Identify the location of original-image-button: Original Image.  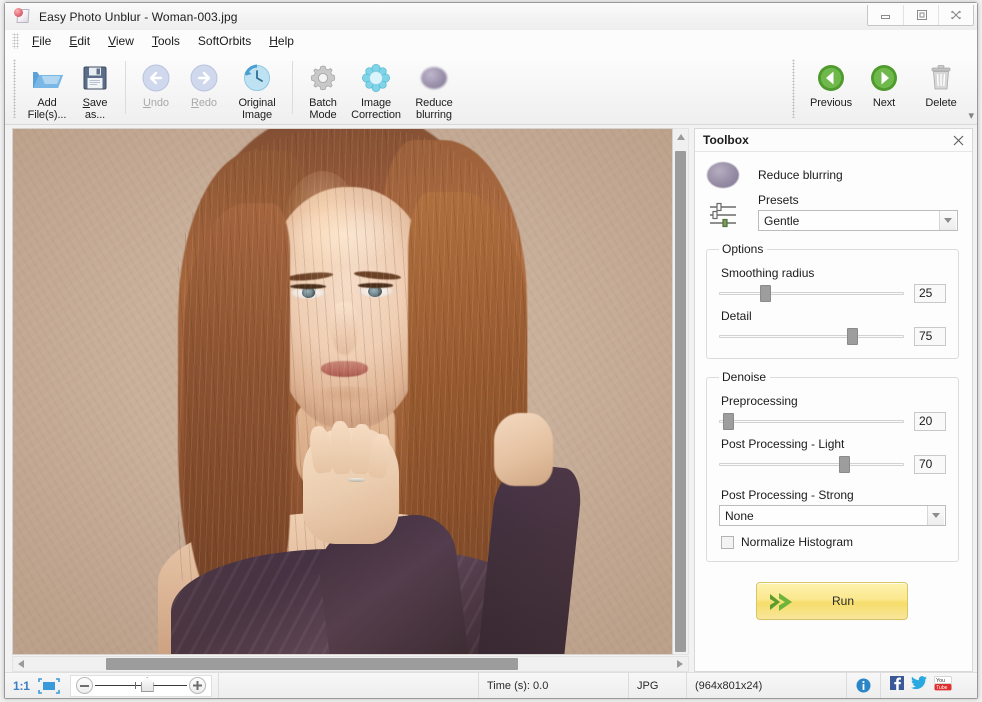
(257, 89).